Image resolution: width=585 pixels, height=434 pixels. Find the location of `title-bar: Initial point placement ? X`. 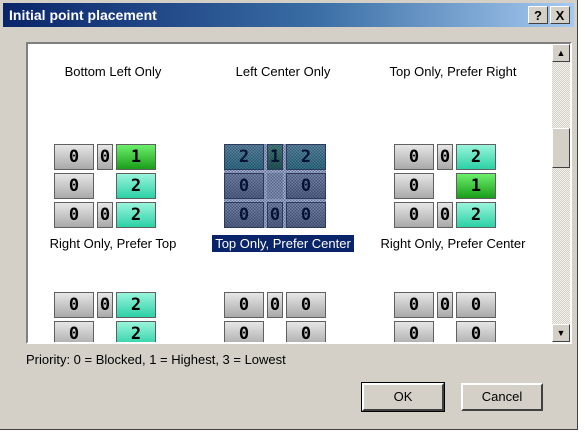

title-bar: Initial point placement ? X is located at coordinates (288, 15).